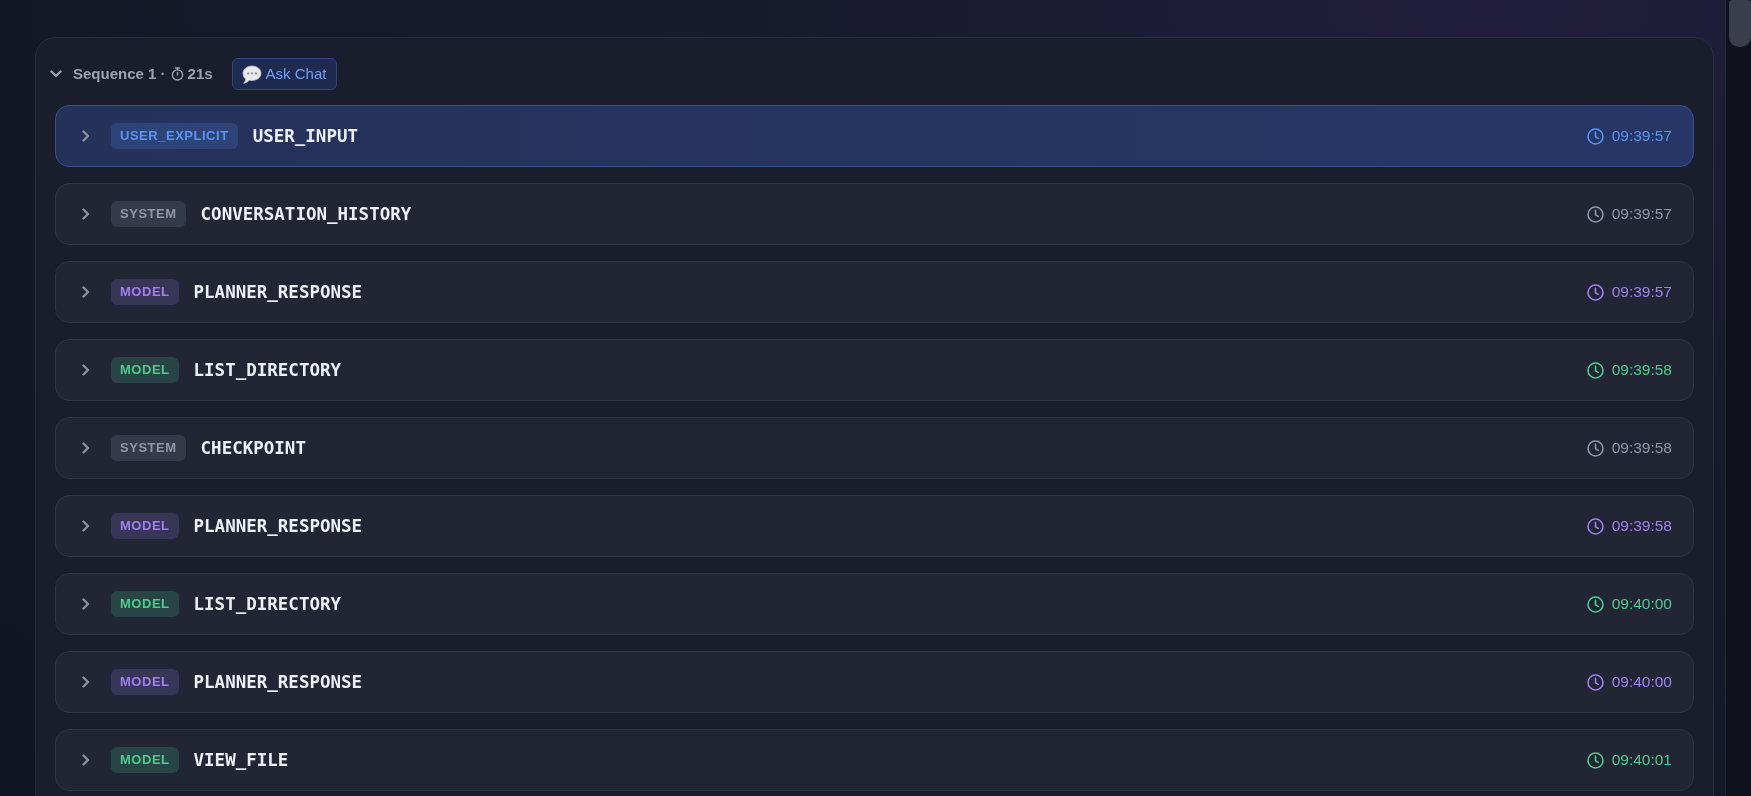 The image size is (1751, 796). I want to click on sequence-duration: 21s, so click(200, 73).